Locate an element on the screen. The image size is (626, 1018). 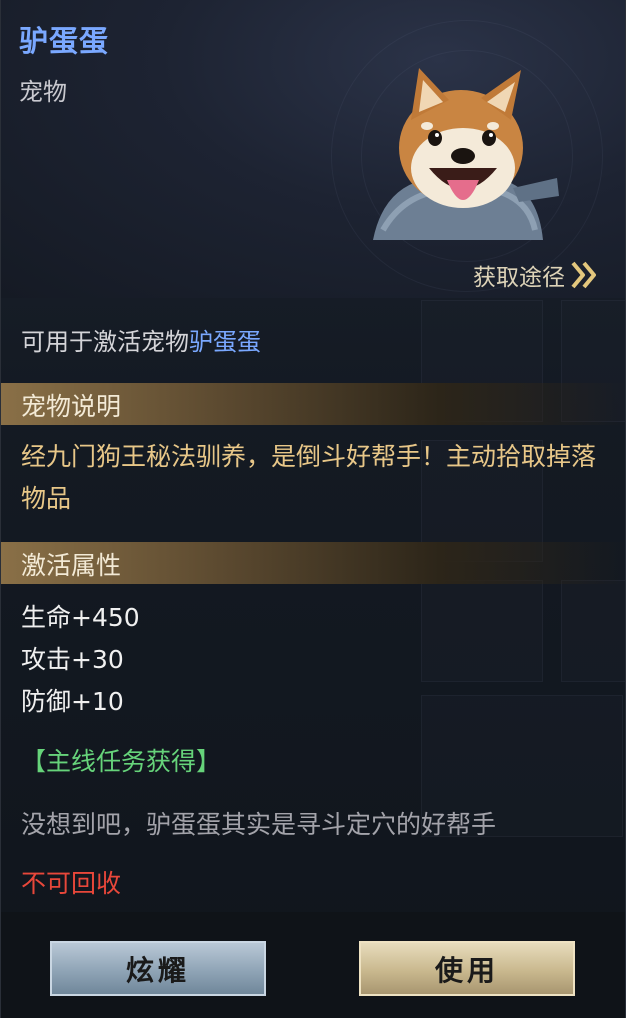
recycle-warning: 不可回收 is located at coordinates (71, 883).